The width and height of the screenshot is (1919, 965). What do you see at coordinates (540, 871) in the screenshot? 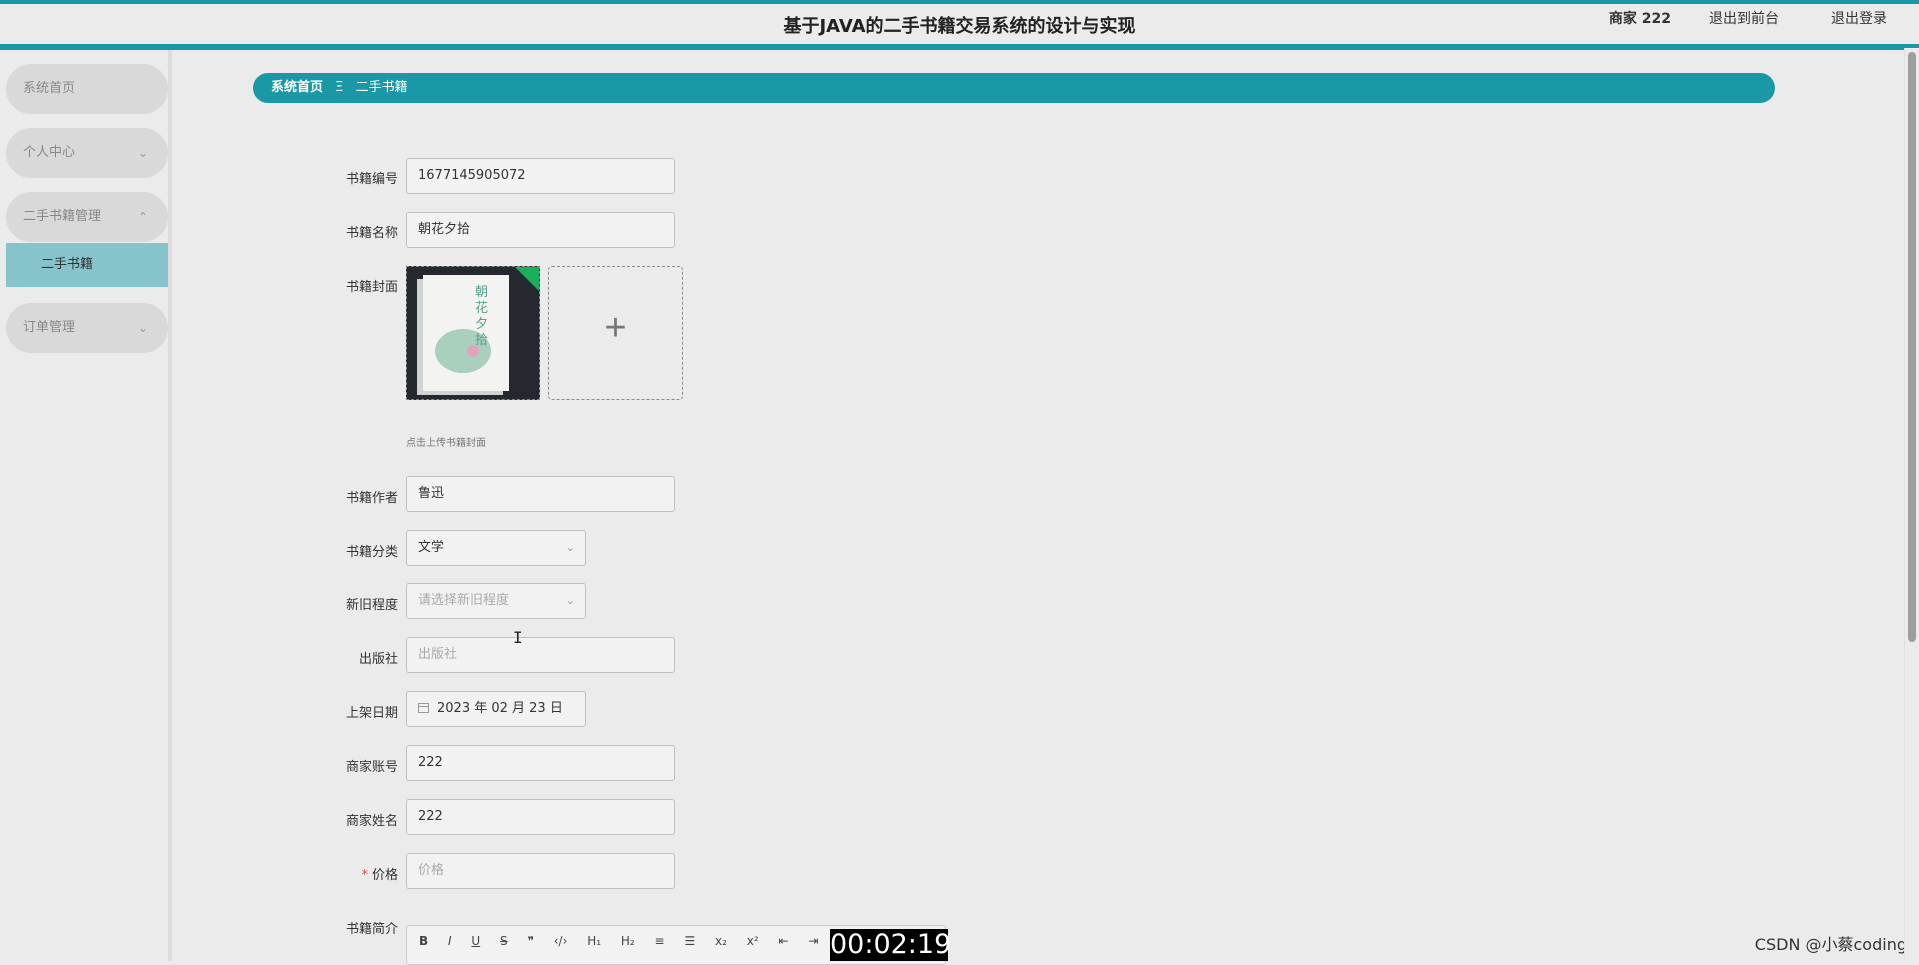
I see `price-input: 价格` at bounding box center [540, 871].